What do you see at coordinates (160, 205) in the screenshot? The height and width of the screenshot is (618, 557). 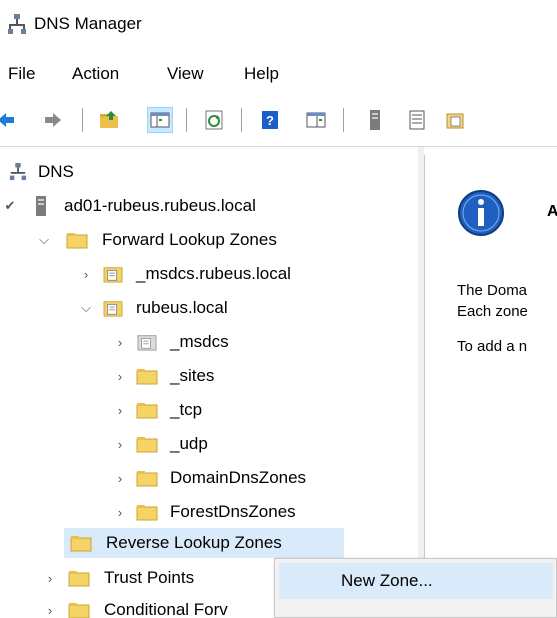 I see `tree-node-label: ad01-rubeus.rubeus.local` at bounding box center [160, 205].